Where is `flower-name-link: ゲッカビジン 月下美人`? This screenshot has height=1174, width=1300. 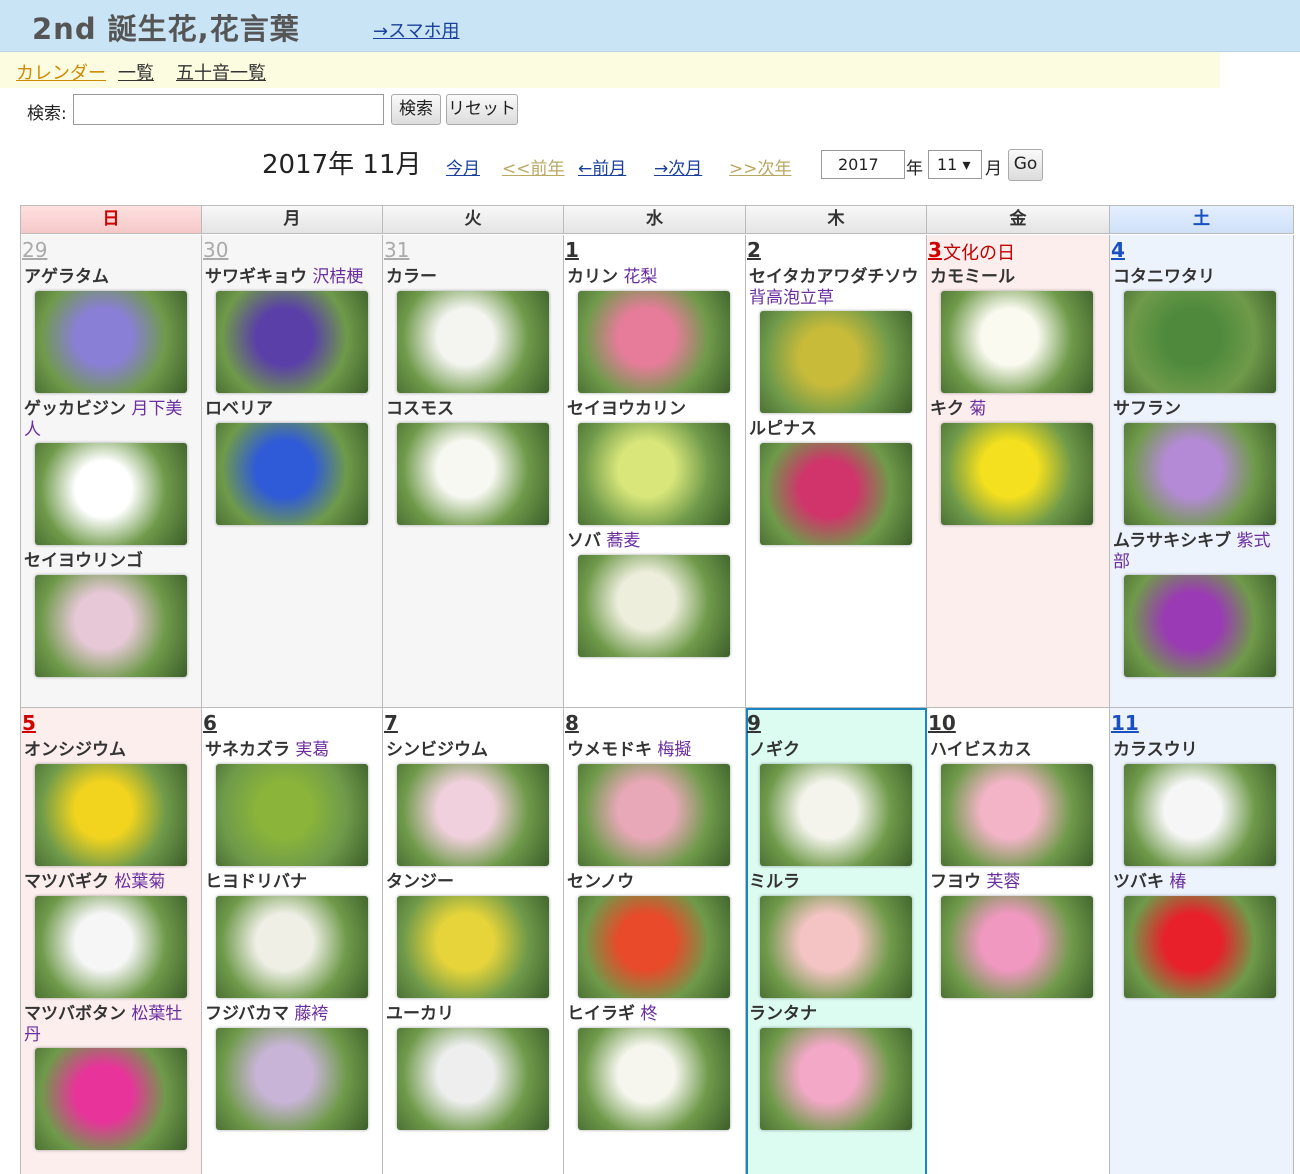 flower-name-link: ゲッカビジン 月下美人 is located at coordinates (109, 420).